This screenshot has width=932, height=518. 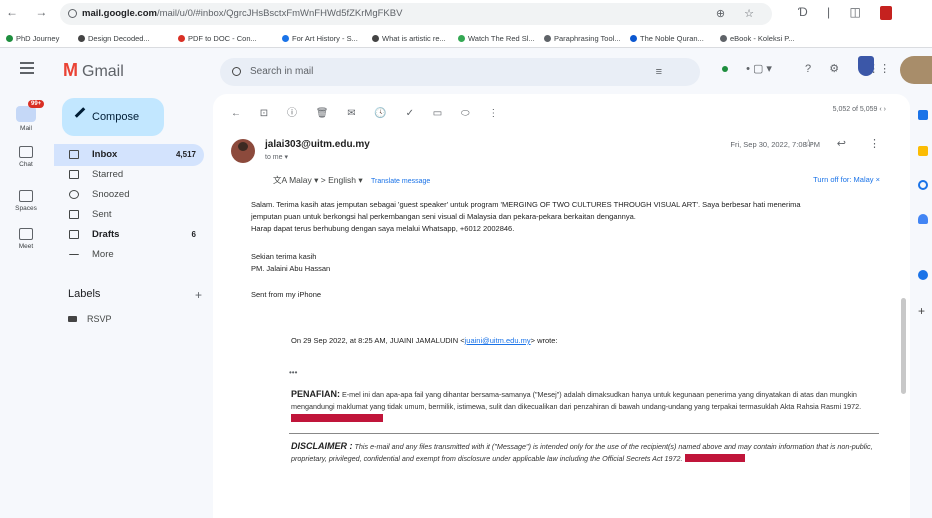 I want to click on sidebar-item-more: More, so click(x=129, y=255).